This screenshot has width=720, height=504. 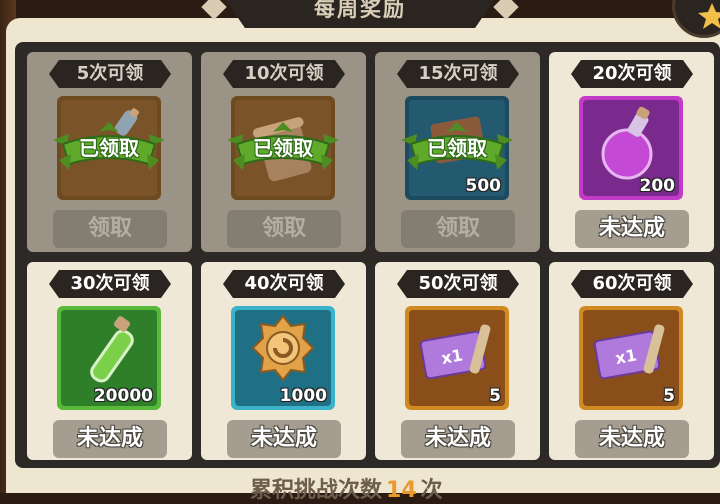 What do you see at coordinates (632, 74) in the screenshot?
I see `reward-threshold-label: 20次可领` at bounding box center [632, 74].